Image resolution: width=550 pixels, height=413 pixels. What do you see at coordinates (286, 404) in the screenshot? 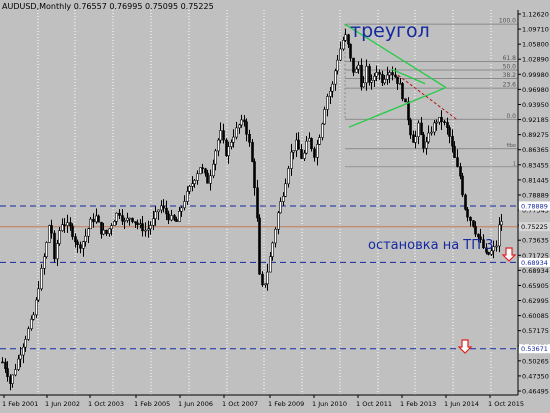
I see `time-tick-label: 1 Feb 2009` at bounding box center [286, 404].